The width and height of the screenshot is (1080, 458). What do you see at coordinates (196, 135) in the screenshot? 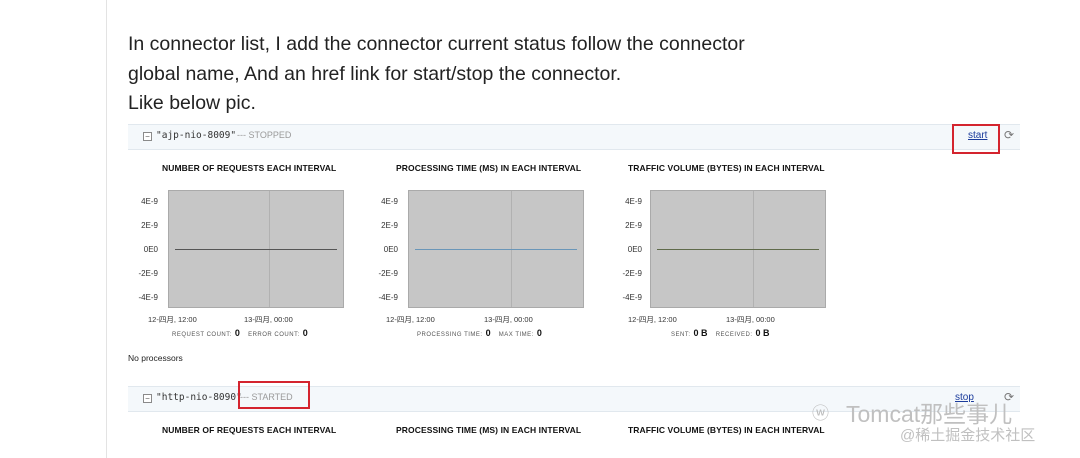
I see `connector-name: "ajp-nio-8009"` at bounding box center [196, 135].